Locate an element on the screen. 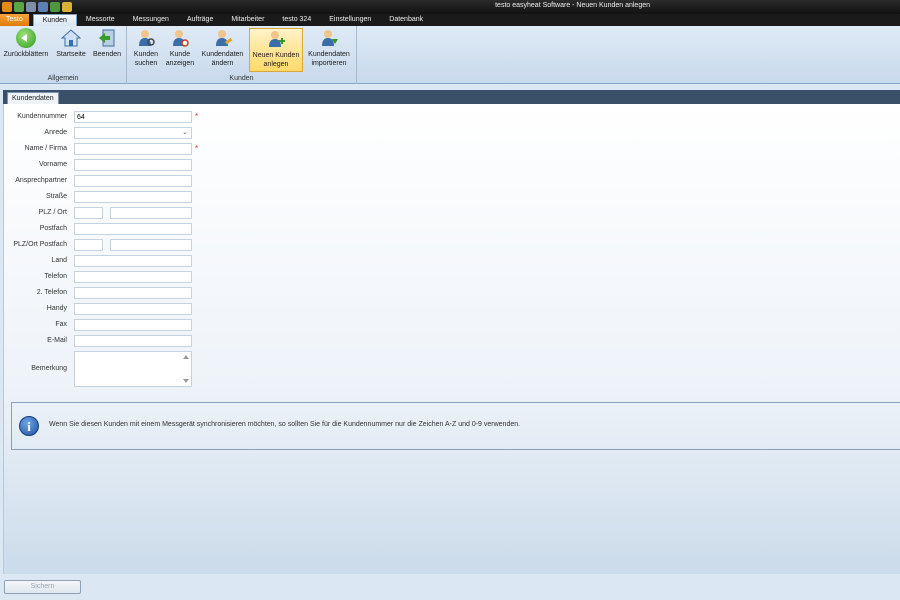 The height and width of the screenshot is (600, 900). home-button-label: Startseite is located at coordinates (71, 54).